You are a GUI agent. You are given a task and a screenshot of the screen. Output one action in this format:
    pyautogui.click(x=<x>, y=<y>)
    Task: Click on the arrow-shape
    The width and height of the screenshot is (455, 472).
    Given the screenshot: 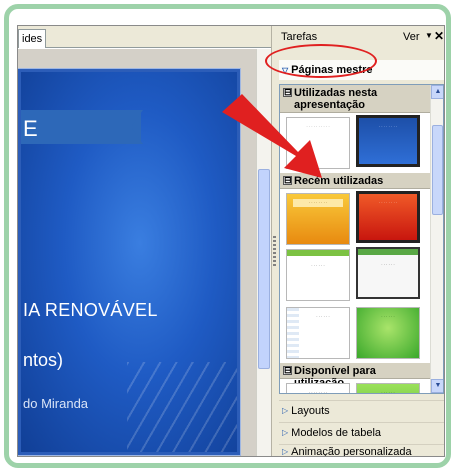 What is the action you would take?
    pyautogui.click(x=272, y=136)
    